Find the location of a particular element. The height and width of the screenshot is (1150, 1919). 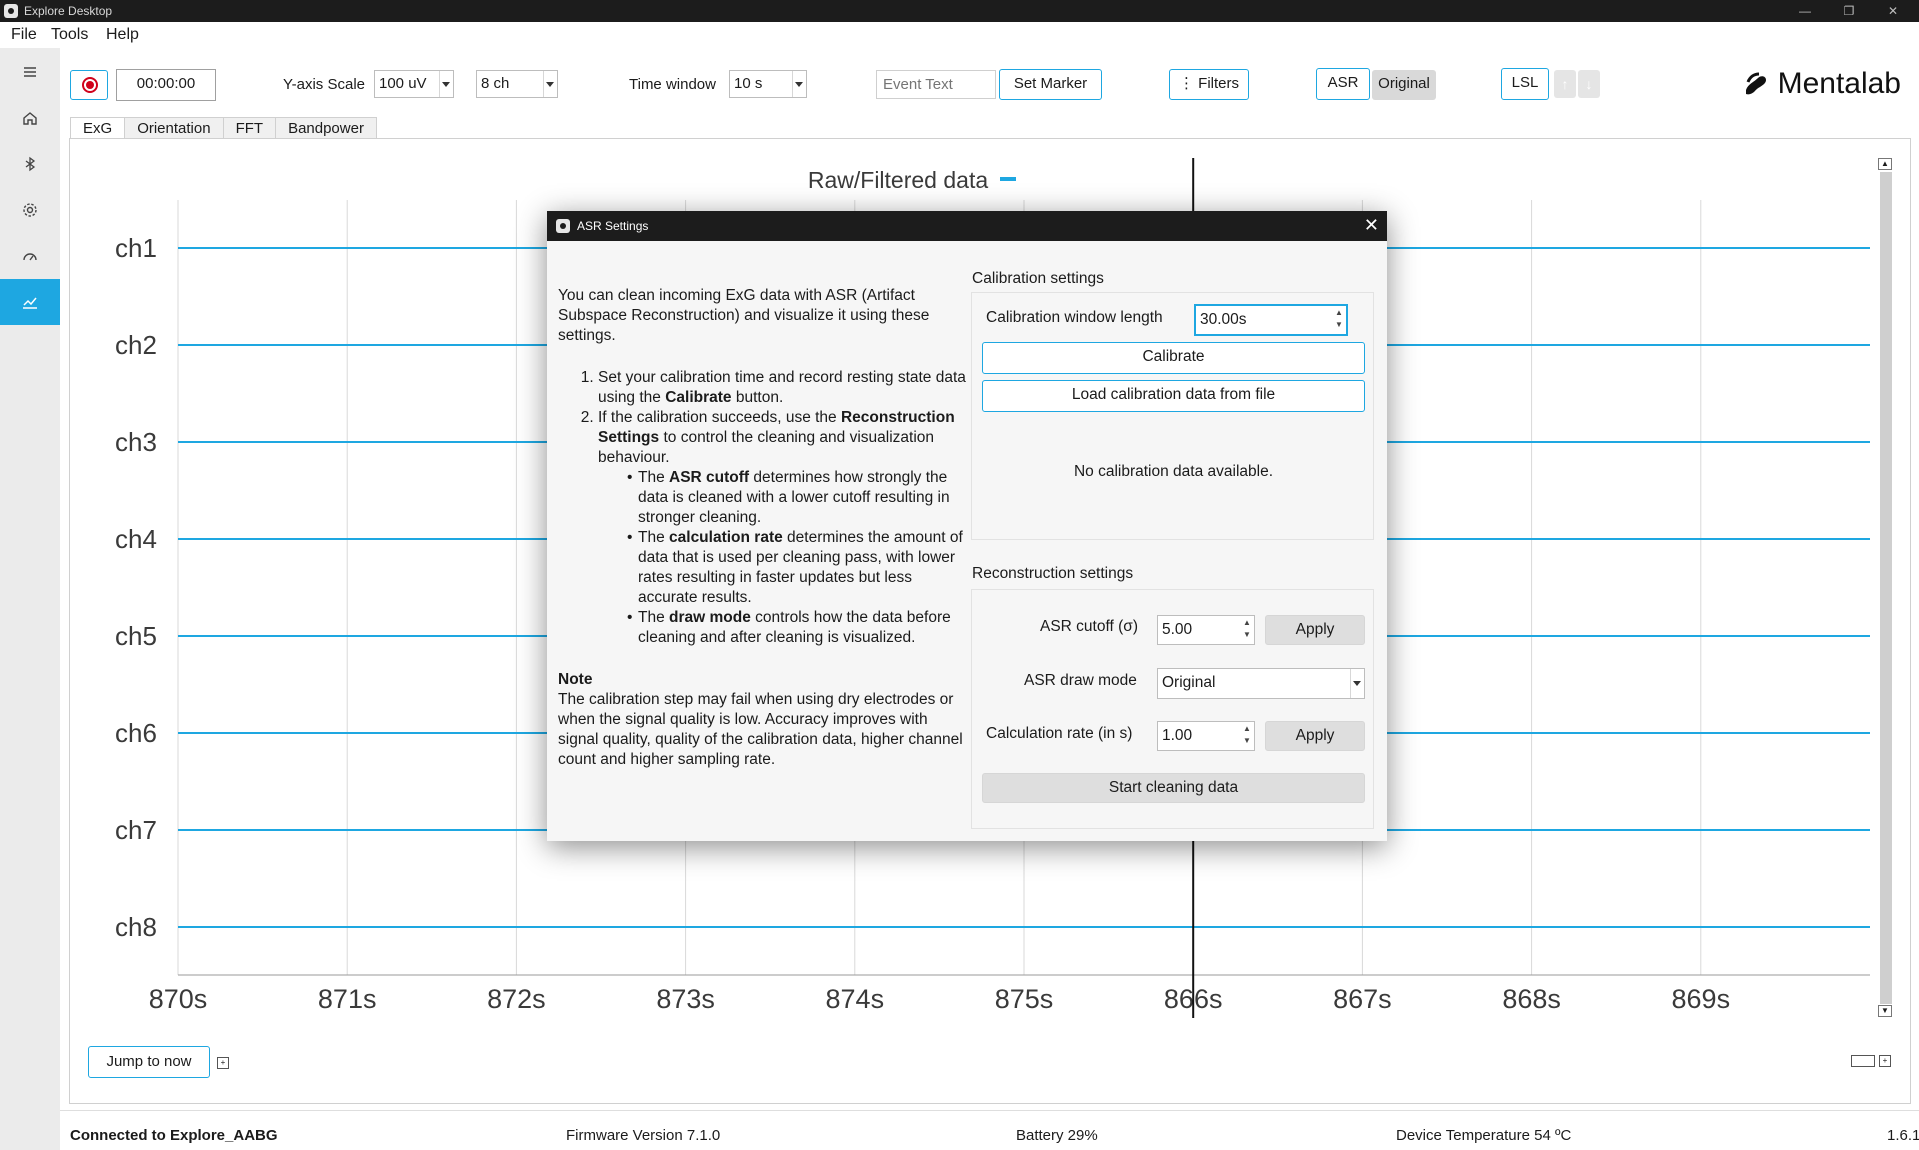

chevron-down-icon is located at coordinates (1357, 683).